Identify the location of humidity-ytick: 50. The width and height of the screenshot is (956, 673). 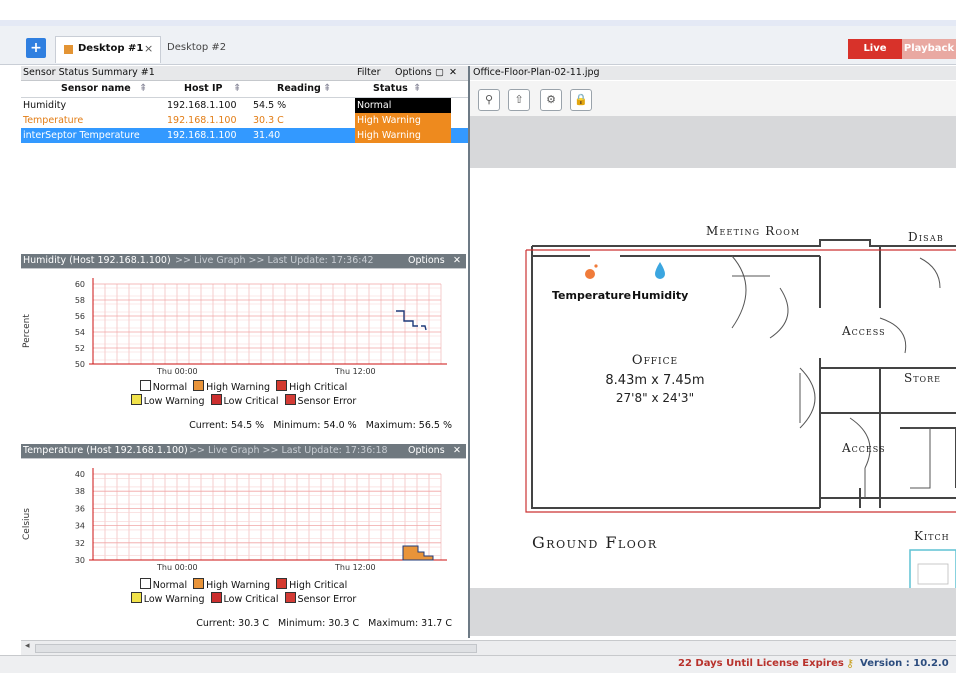
(80, 364).